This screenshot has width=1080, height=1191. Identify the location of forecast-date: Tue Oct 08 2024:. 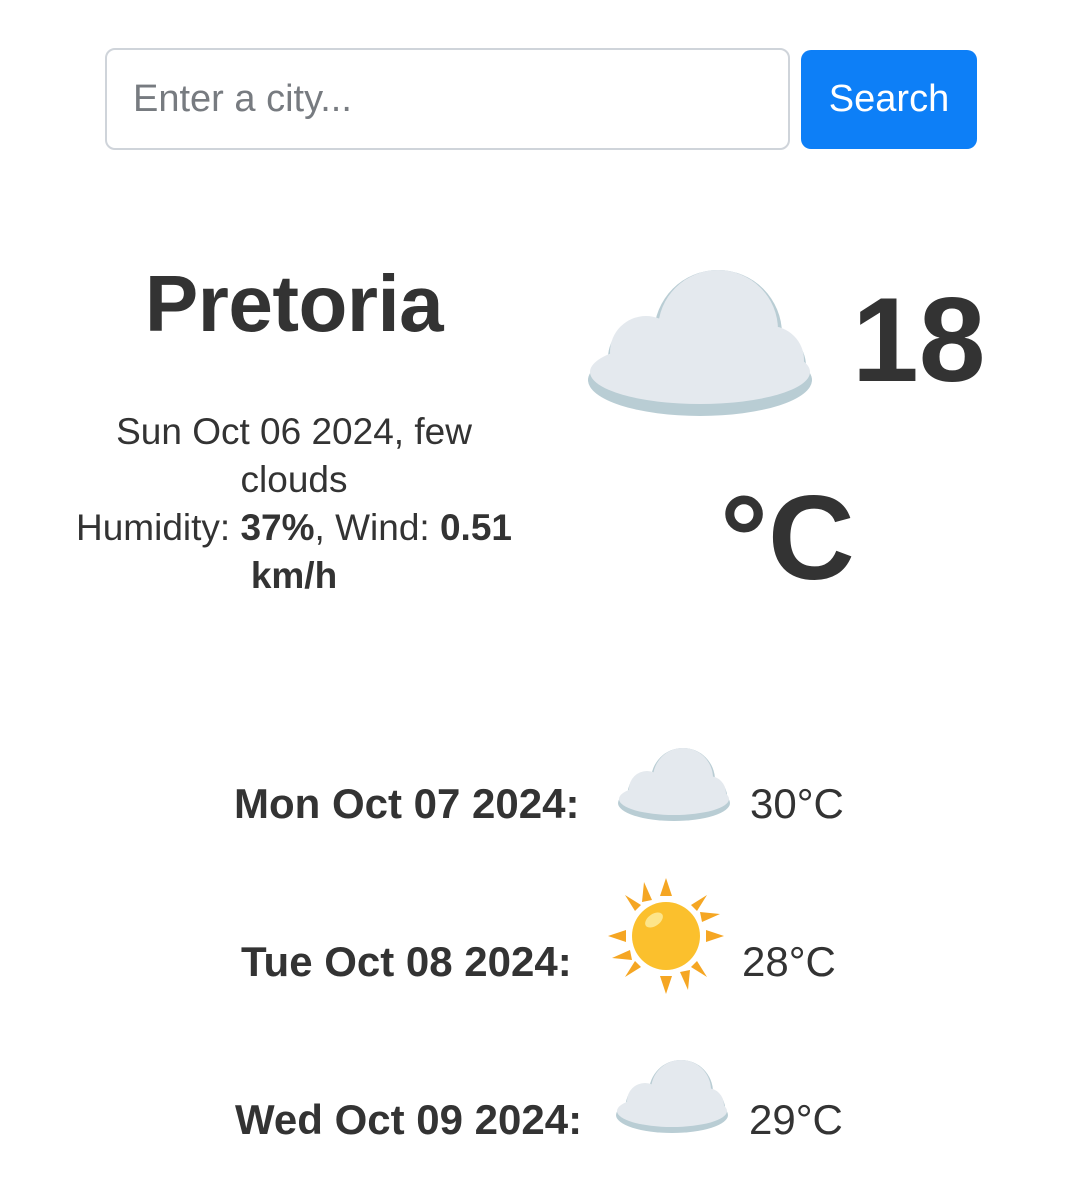
(406, 961).